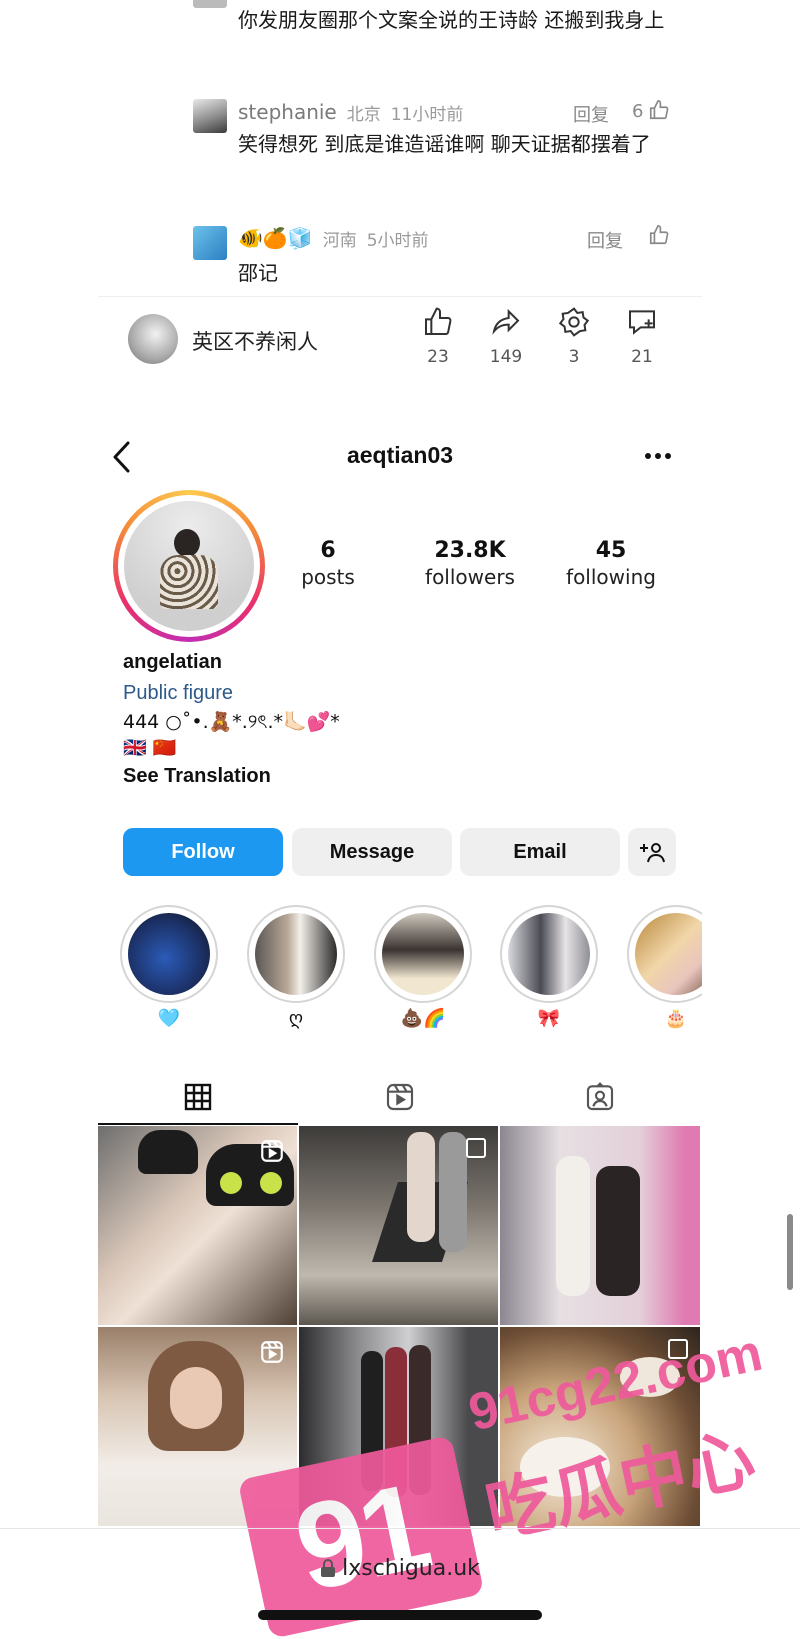 This screenshot has height=1639, width=800. What do you see at coordinates (451, 20) in the screenshot?
I see `comment-text: 你发朋友圈那个文案全说的王诗龄 还搬到我身上` at bounding box center [451, 20].